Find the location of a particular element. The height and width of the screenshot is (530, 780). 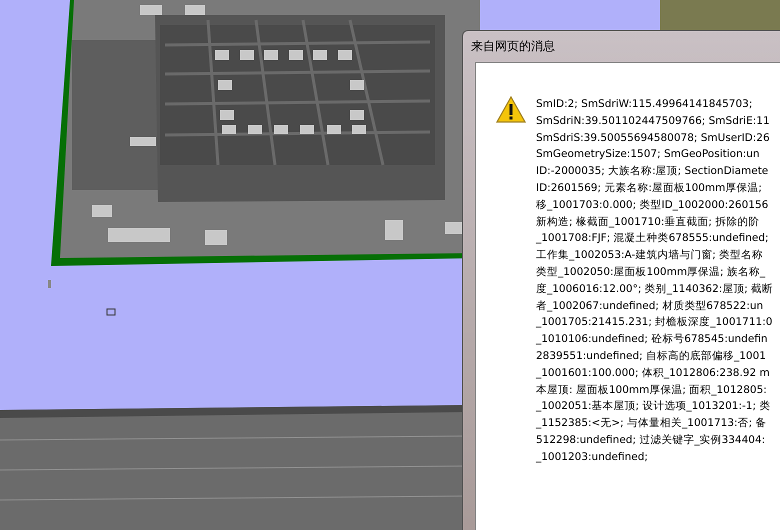

message-line: SmSdriN:39.501102447509766; SmSdriE:11 is located at coordinates (653, 121).